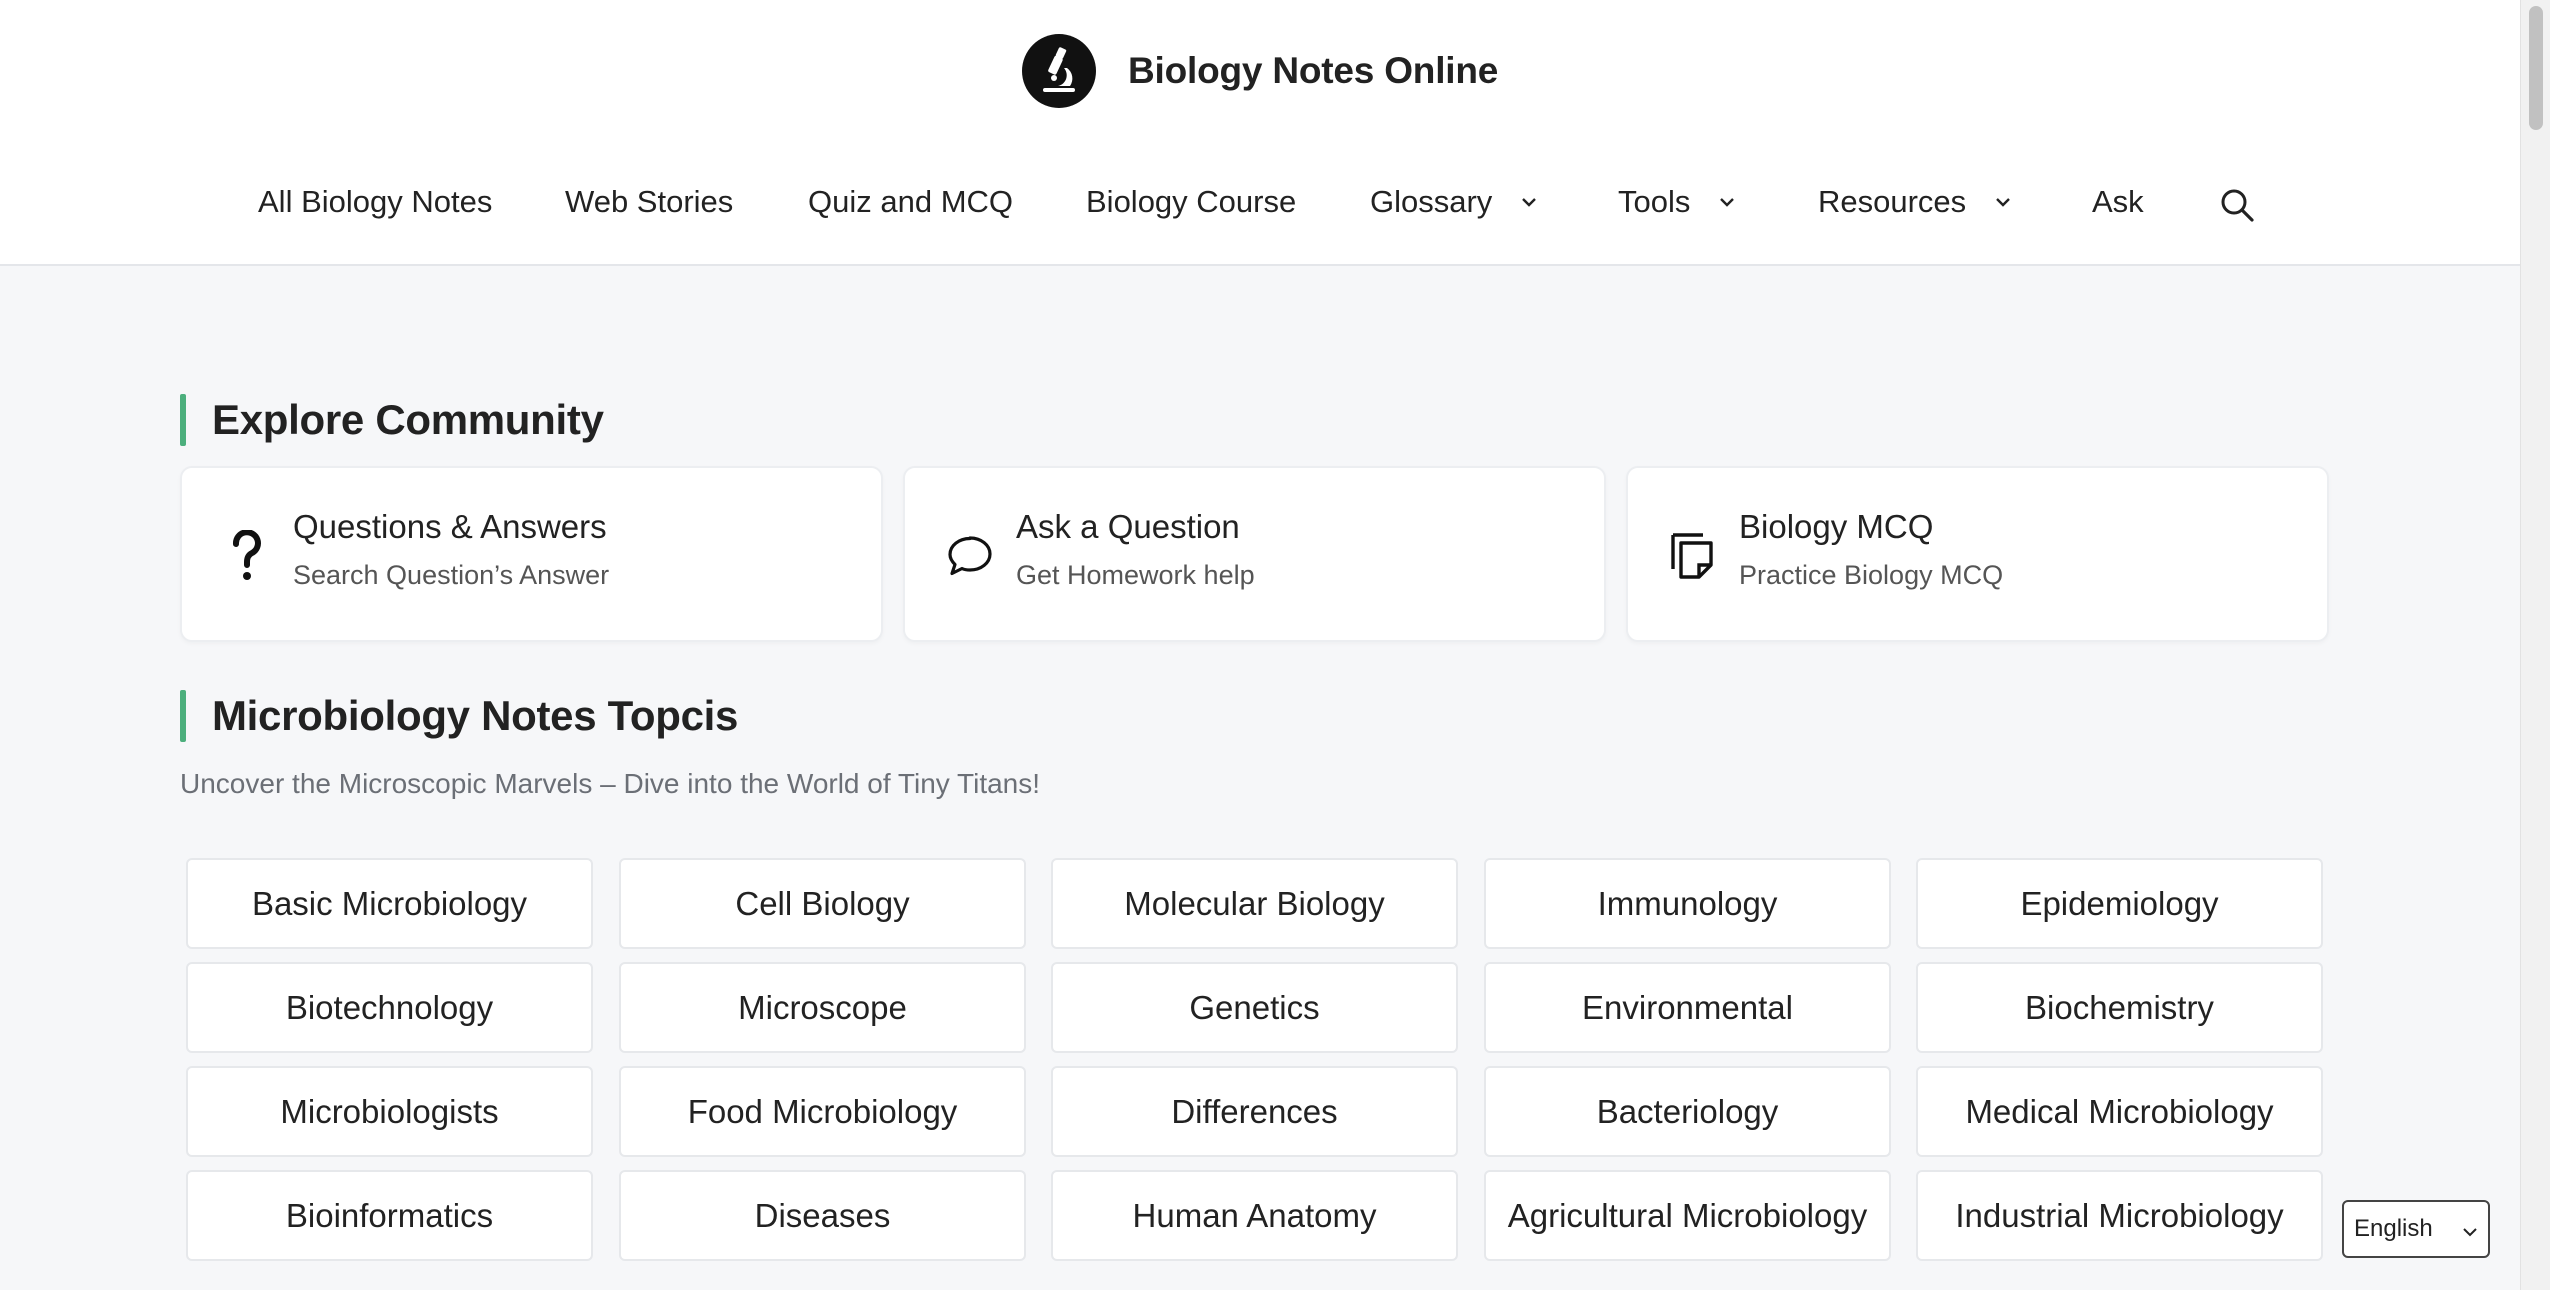 The width and height of the screenshot is (2550, 1290). What do you see at coordinates (1654, 201) in the screenshot?
I see `nav-label: Tools` at bounding box center [1654, 201].